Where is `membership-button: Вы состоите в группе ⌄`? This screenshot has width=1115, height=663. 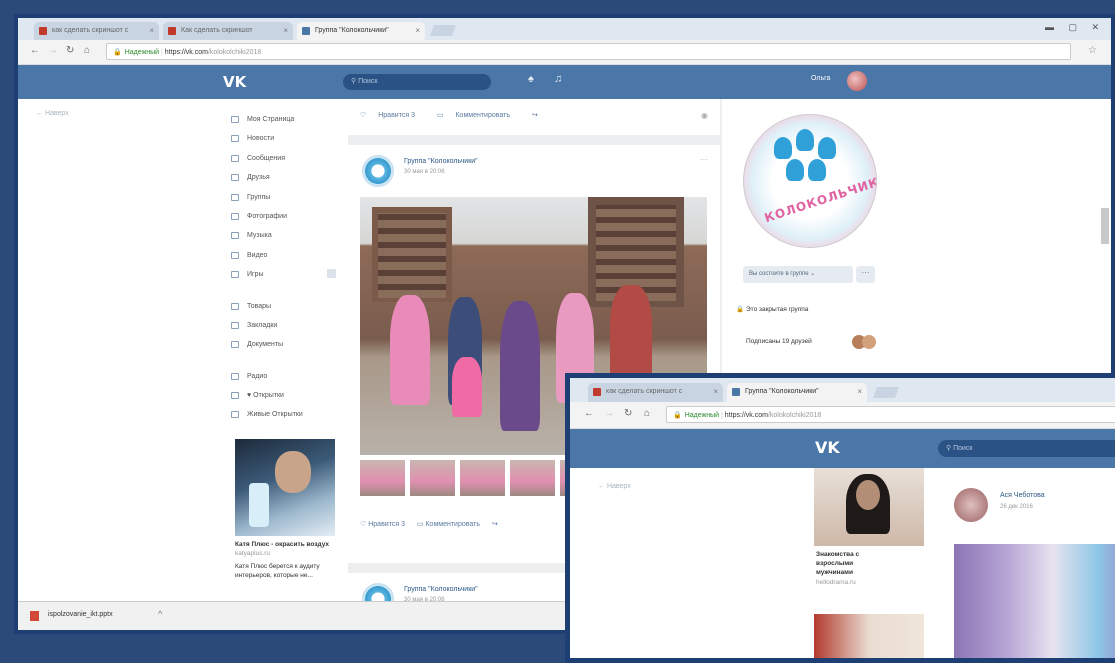 membership-button: Вы состоите в группе ⌄ is located at coordinates (798, 274).